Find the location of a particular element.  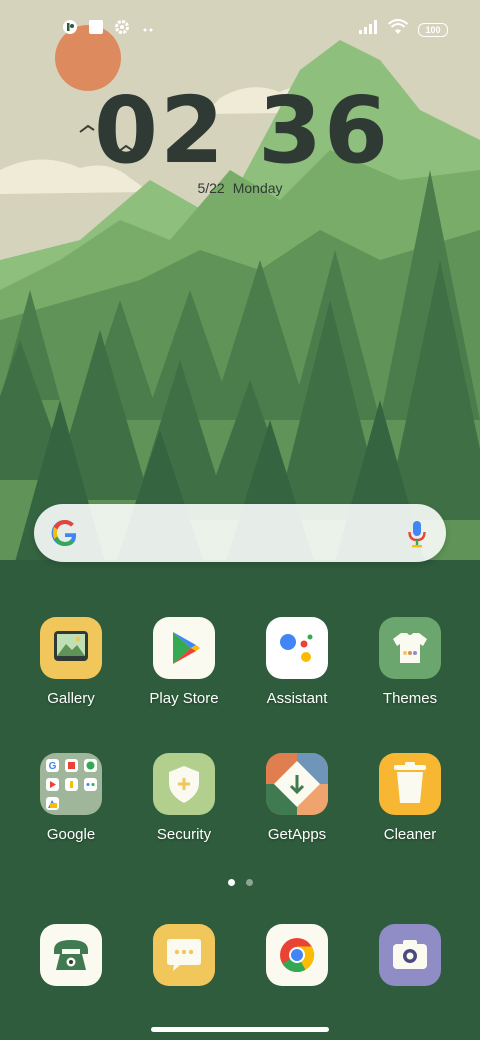

app-label: GetApps is located at coordinates (297, 834).